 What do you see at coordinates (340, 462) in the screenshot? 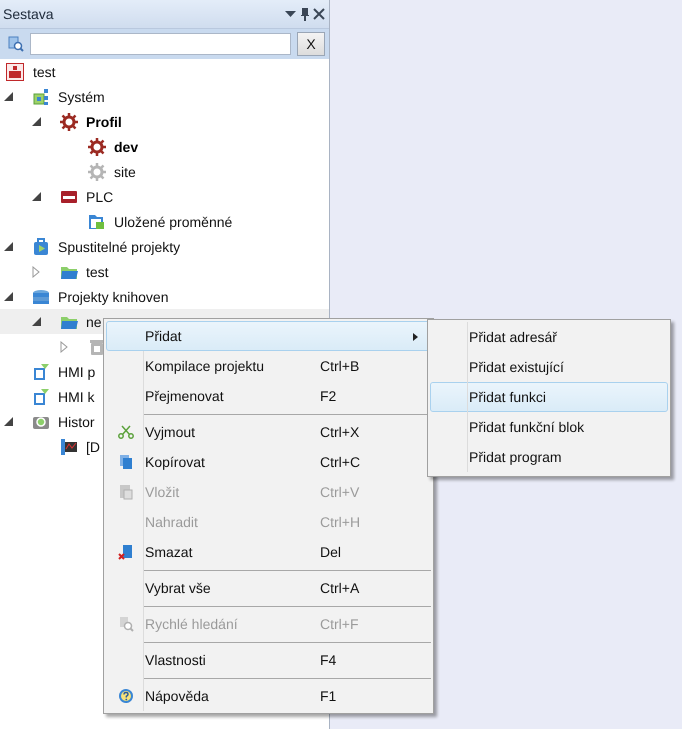
I see `shortcut-label: Ctrl+C` at bounding box center [340, 462].